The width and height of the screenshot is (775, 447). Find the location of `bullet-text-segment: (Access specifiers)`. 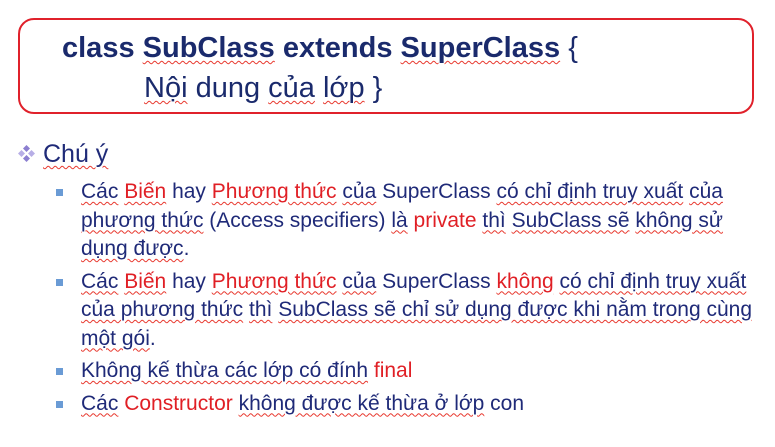

bullet-text-segment: (Access specifiers) is located at coordinates (297, 220).